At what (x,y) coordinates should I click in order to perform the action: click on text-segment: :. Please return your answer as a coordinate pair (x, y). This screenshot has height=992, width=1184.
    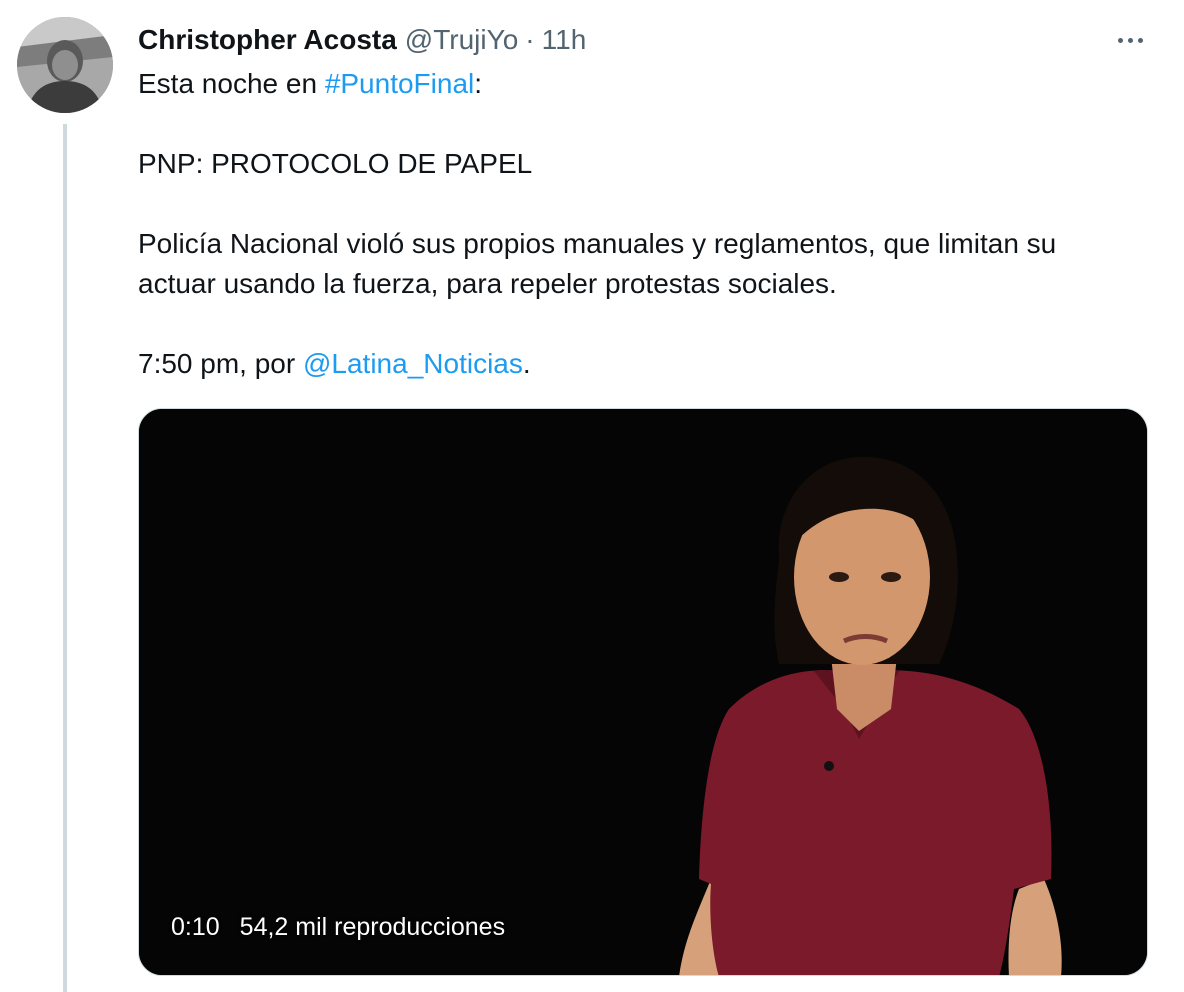
    Looking at the image, I should click on (478, 83).